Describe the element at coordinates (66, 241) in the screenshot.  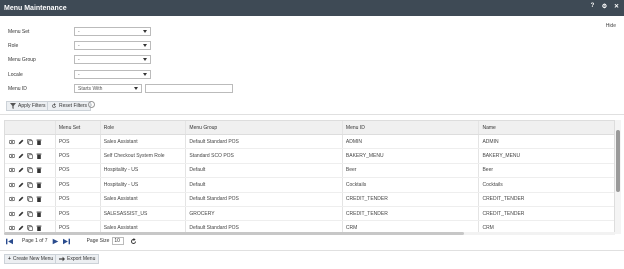
I see `last-page-icon` at that location.